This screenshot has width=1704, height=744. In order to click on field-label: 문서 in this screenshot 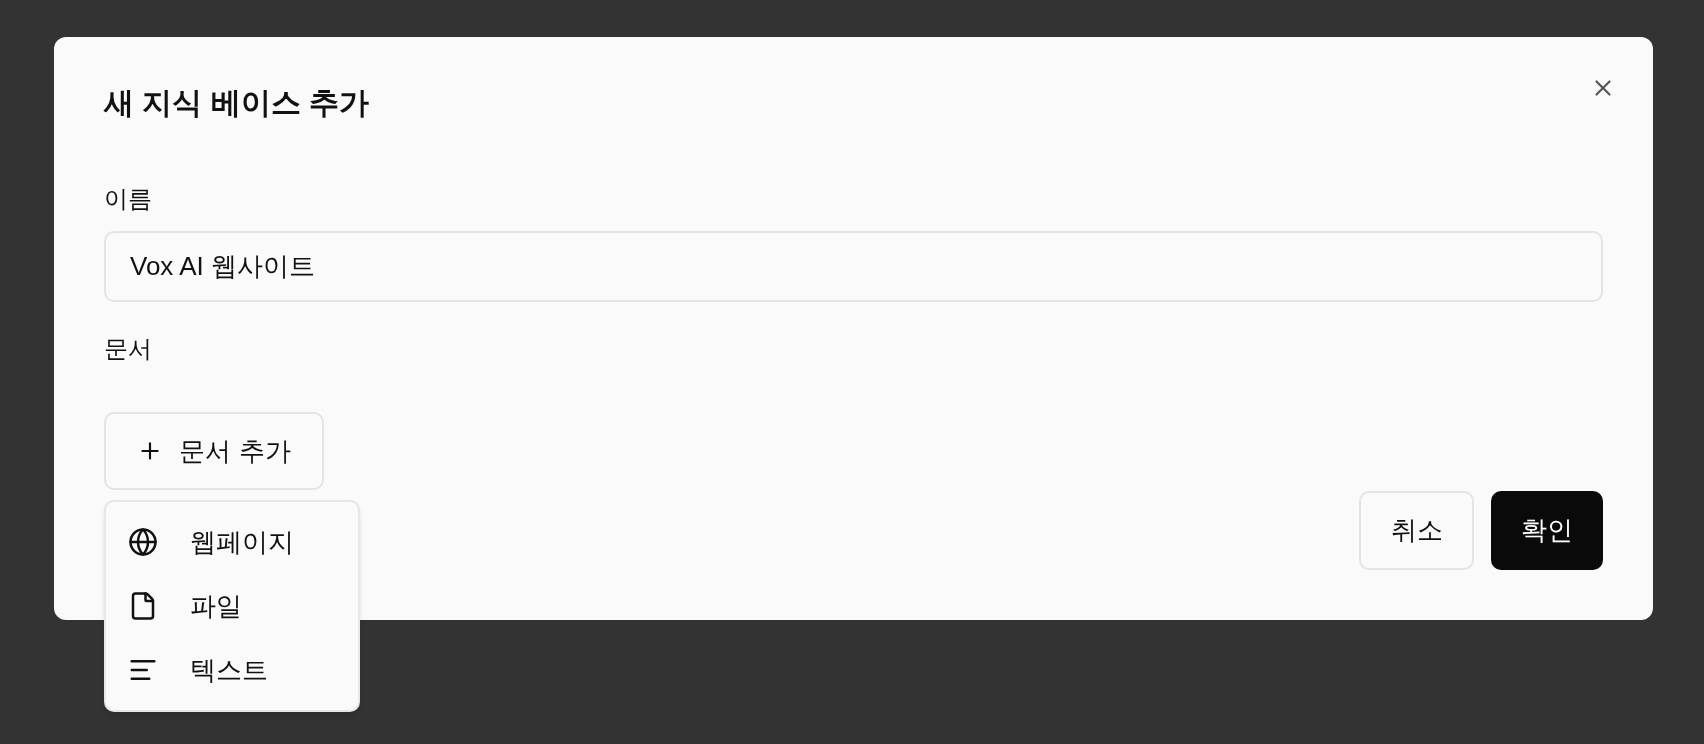, I will do `click(128, 349)`.